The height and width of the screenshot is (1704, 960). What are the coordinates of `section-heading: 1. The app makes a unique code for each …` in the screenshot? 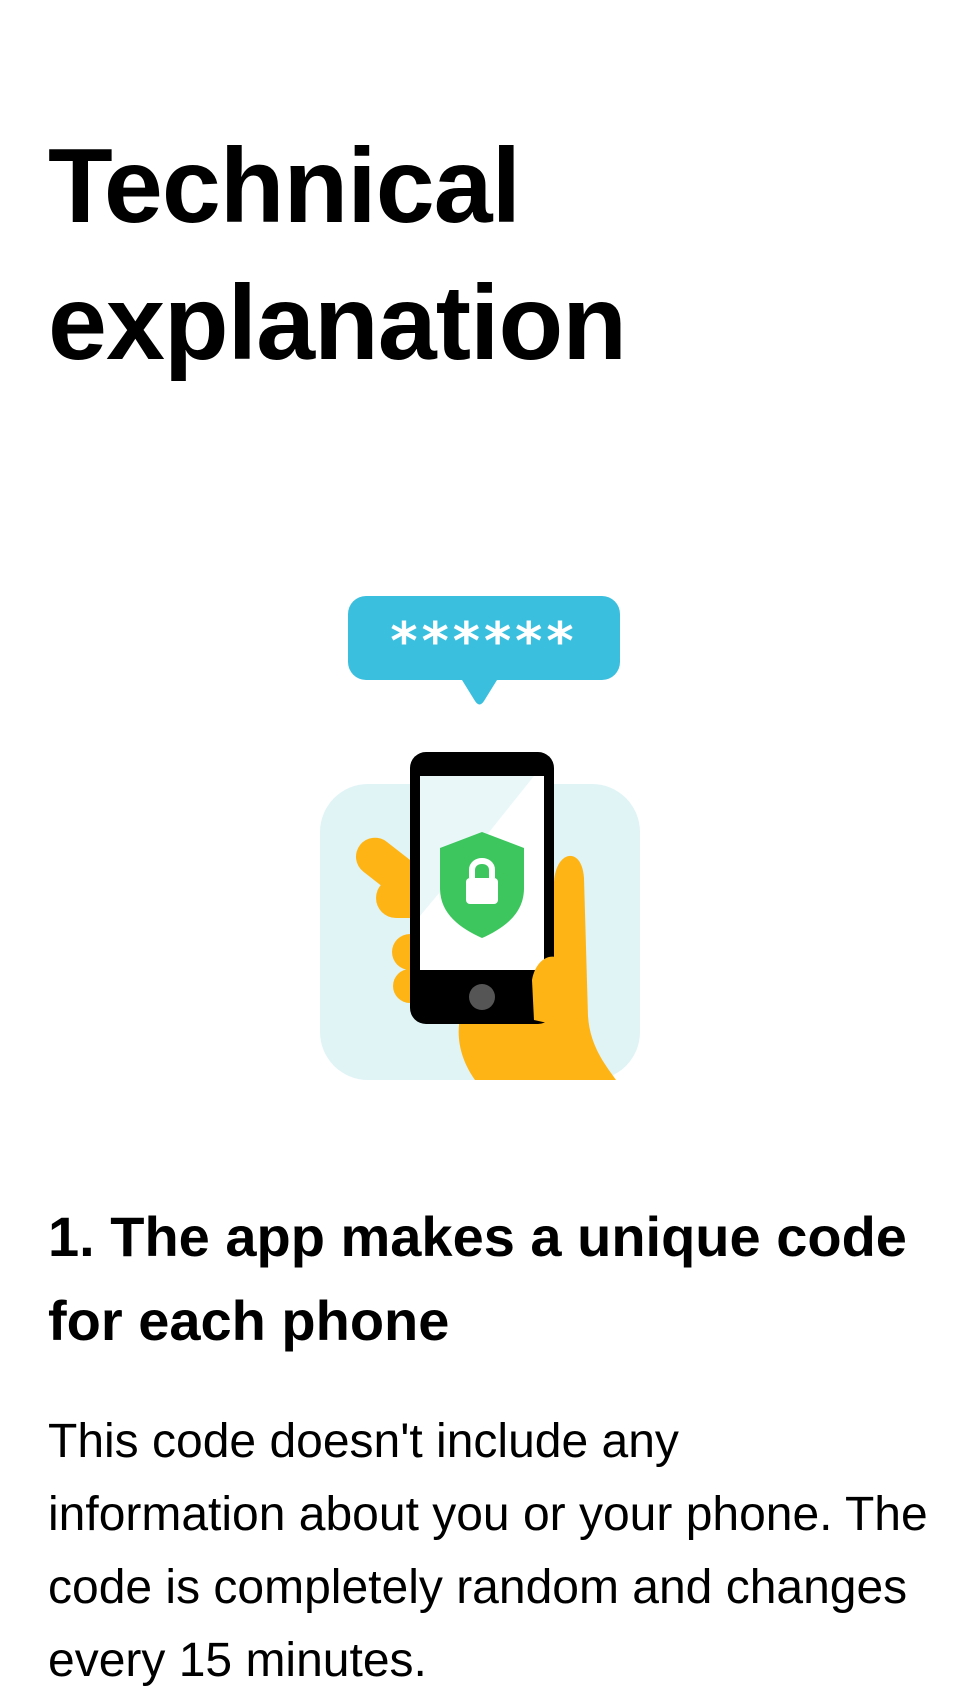 It's located at (477, 1278).